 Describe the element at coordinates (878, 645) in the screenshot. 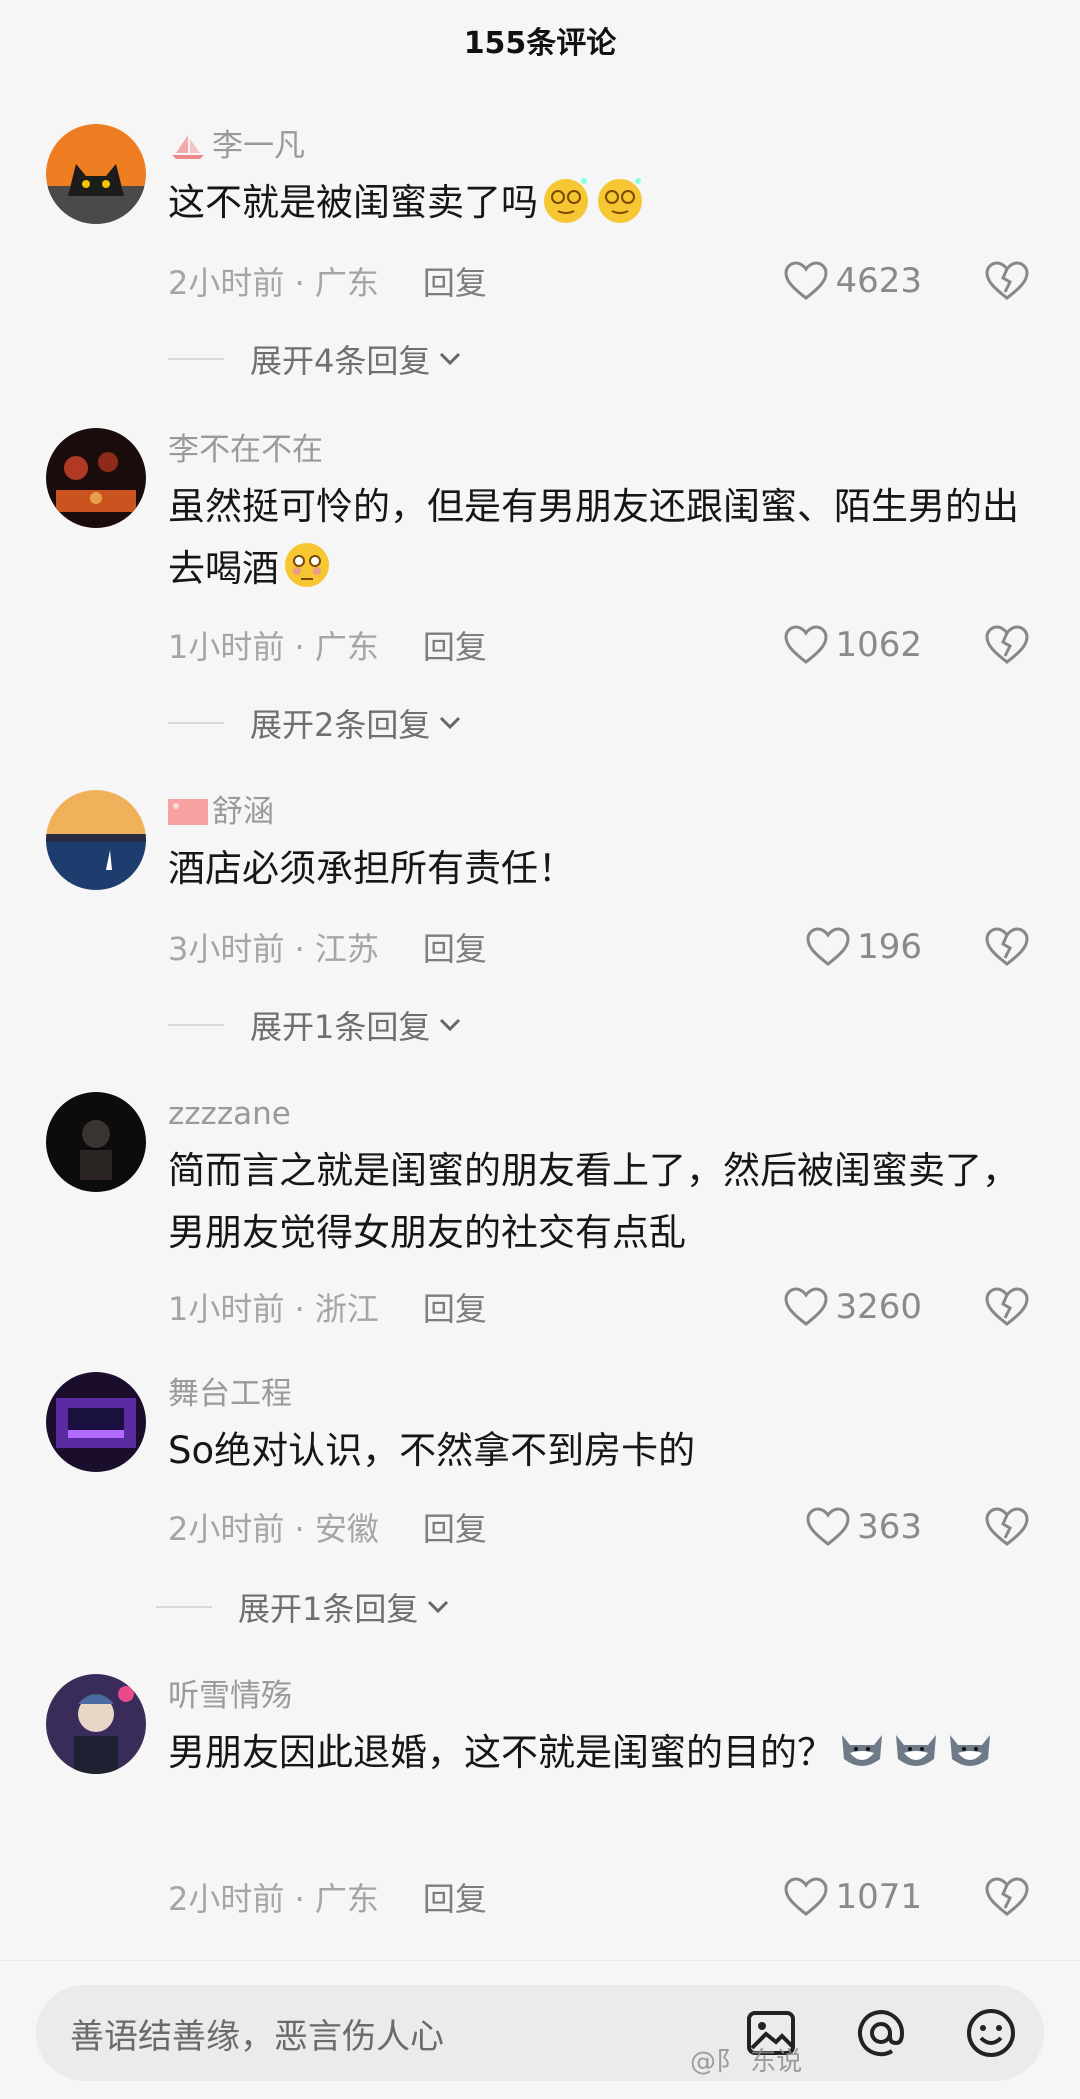

I see `like-count: 1062` at that location.